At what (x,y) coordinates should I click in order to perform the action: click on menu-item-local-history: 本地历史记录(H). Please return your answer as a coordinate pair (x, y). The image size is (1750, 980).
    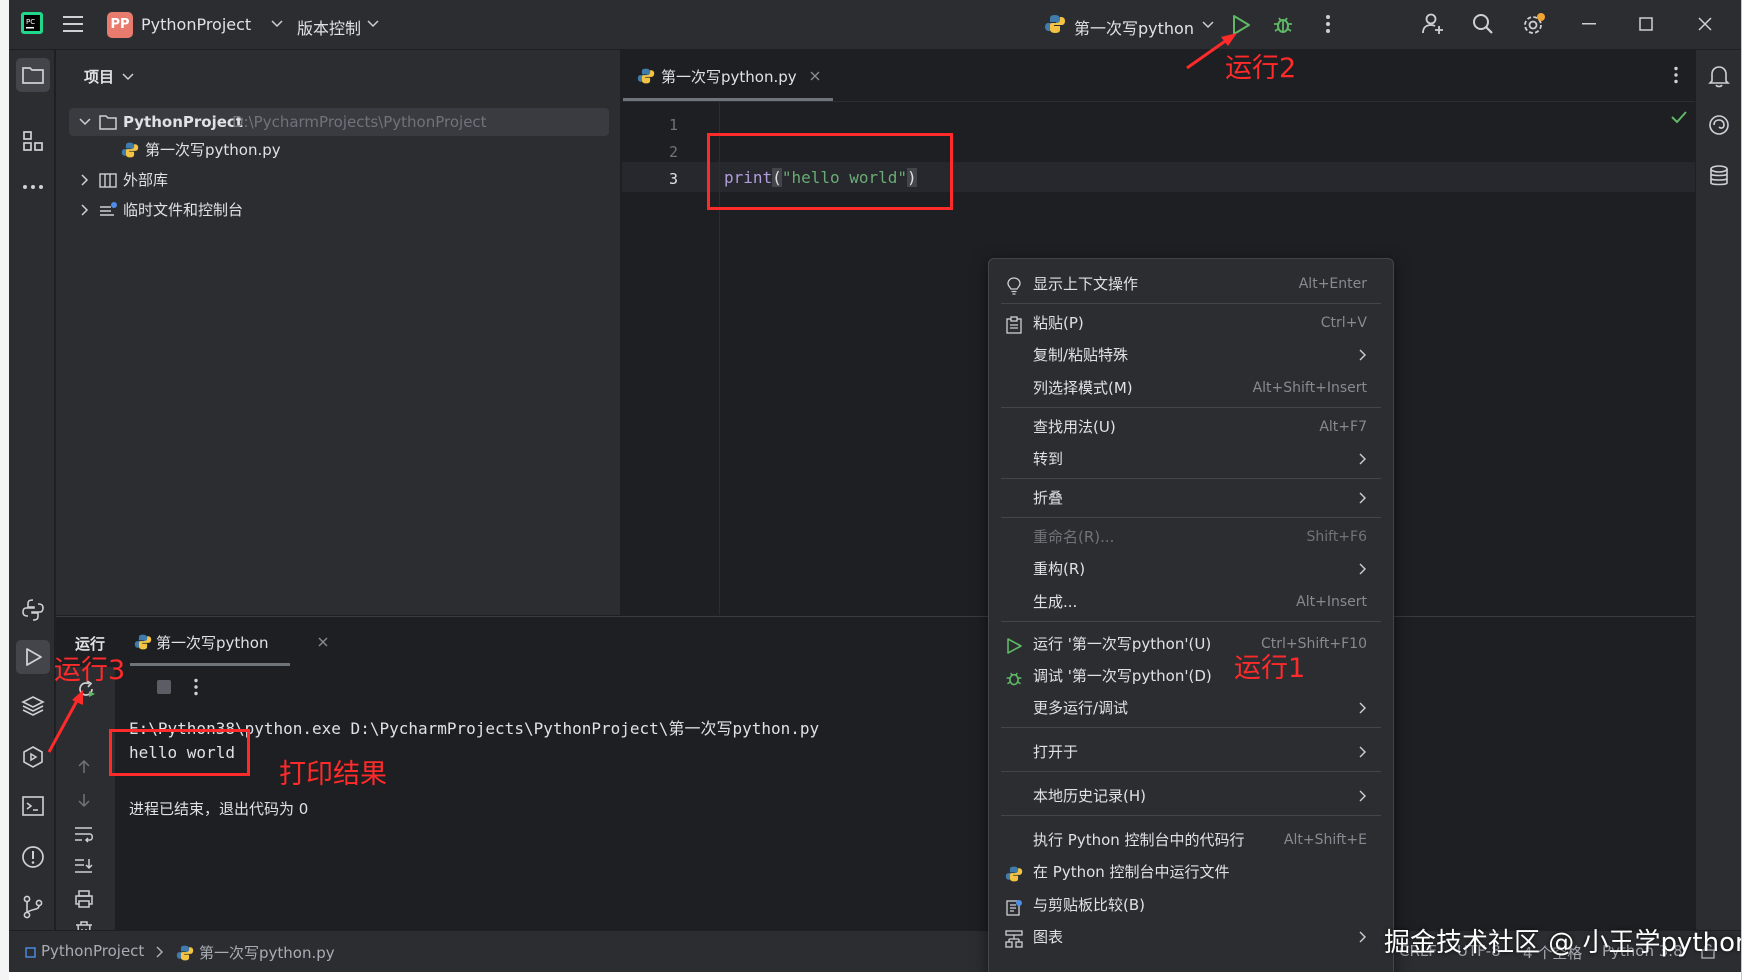
    Looking at the image, I should click on (1191, 796).